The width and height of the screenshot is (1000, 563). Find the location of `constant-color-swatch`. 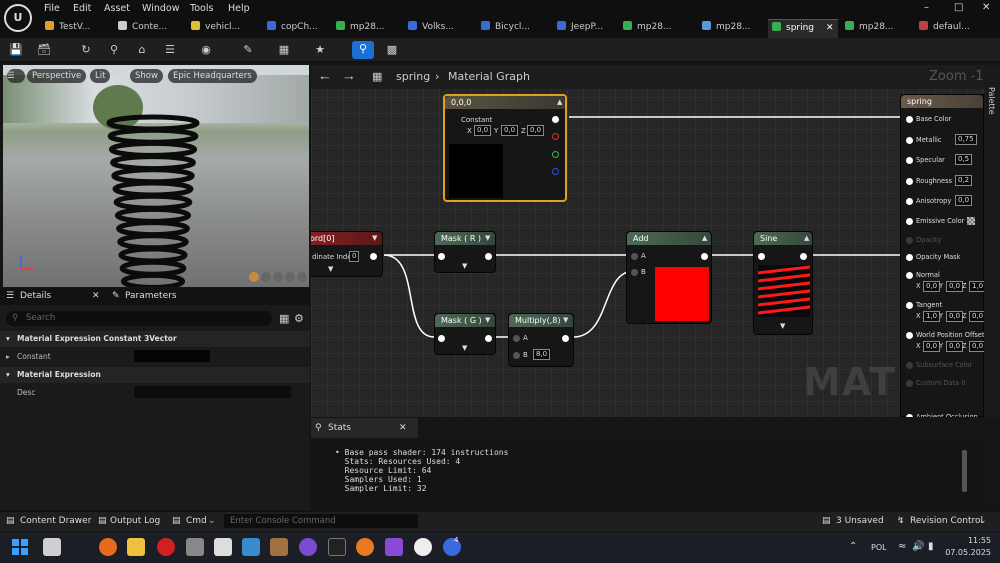

constant-color-swatch is located at coordinates (172, 356).